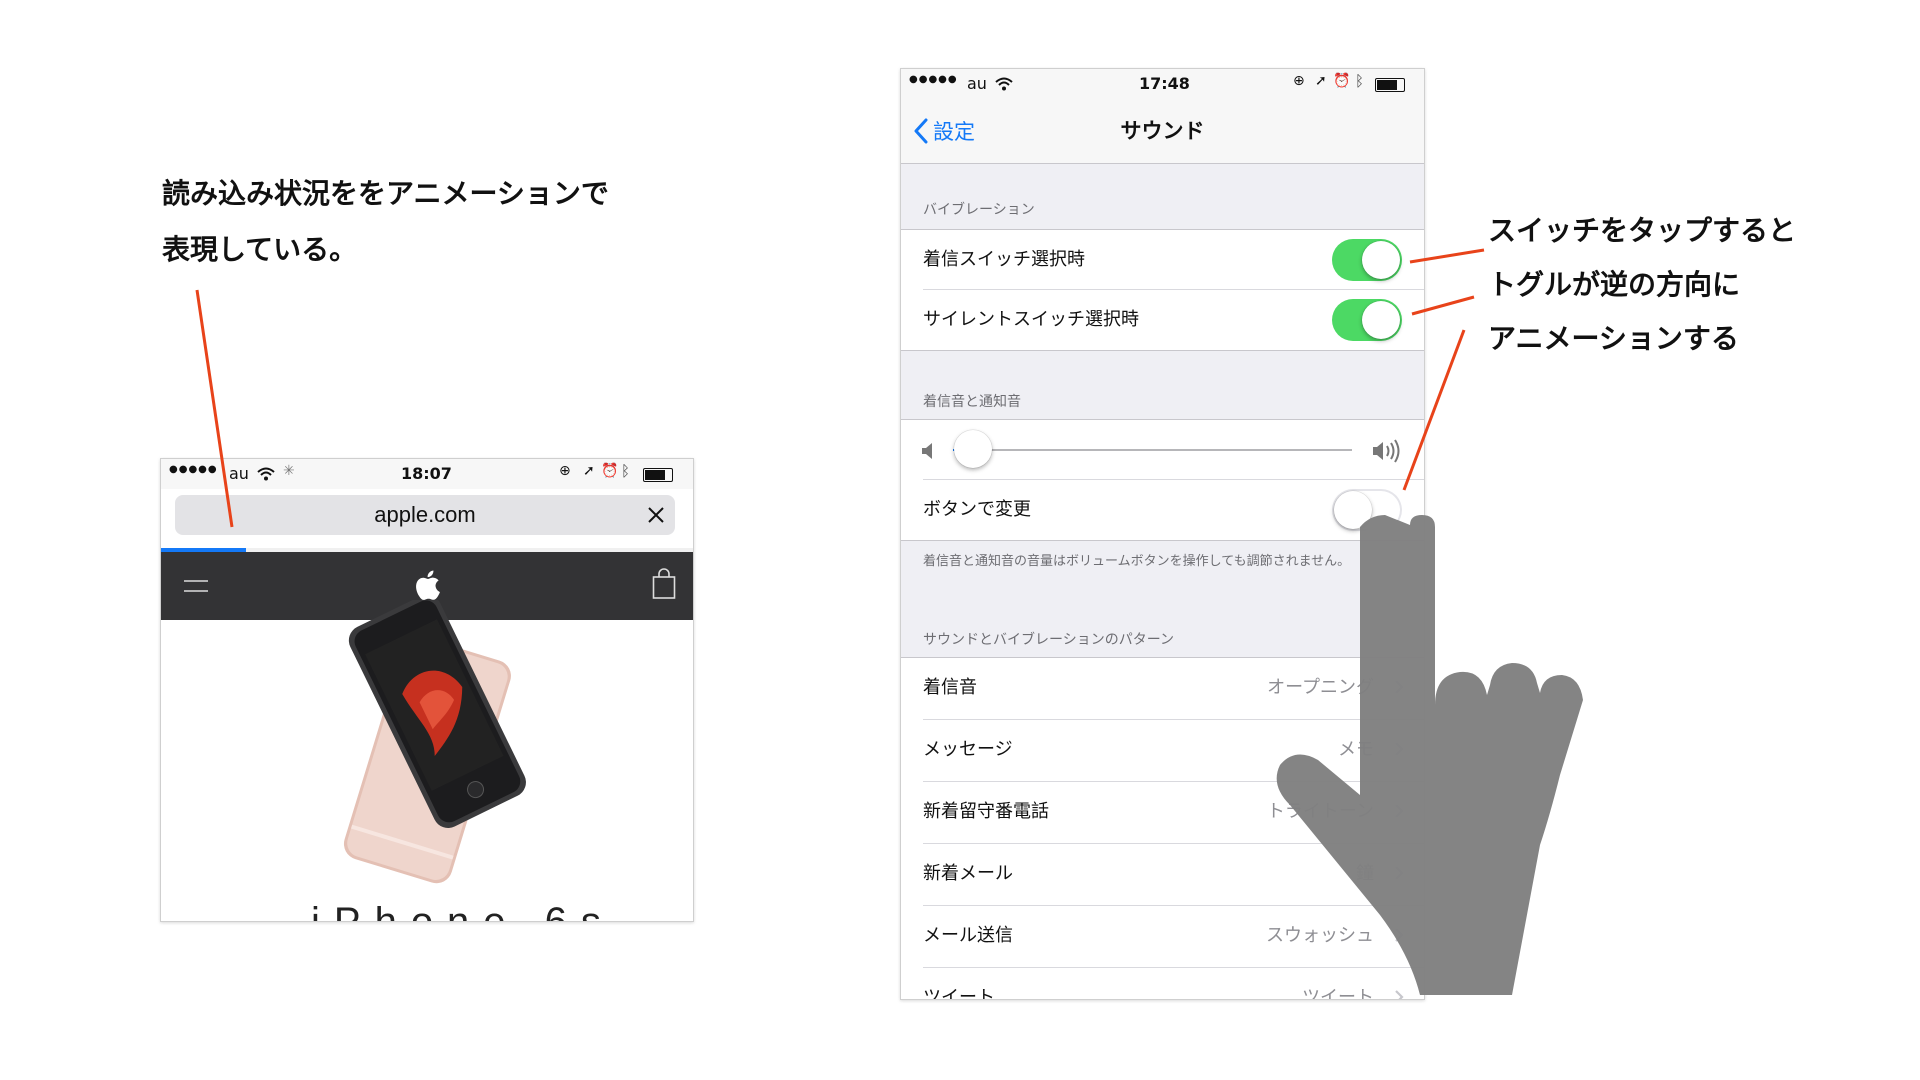  I want to click on volume-slider-cell, so click(1162, 450).